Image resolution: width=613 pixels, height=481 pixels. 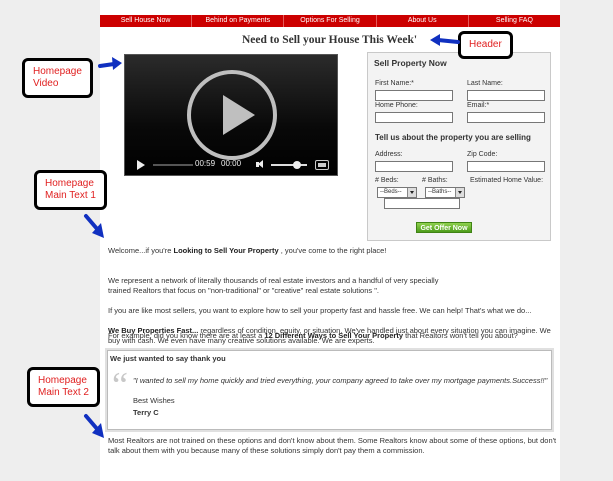 I want to click on example-bold-text: 12 Different Ways to Sell Your Property, so click(x=333, y=335).